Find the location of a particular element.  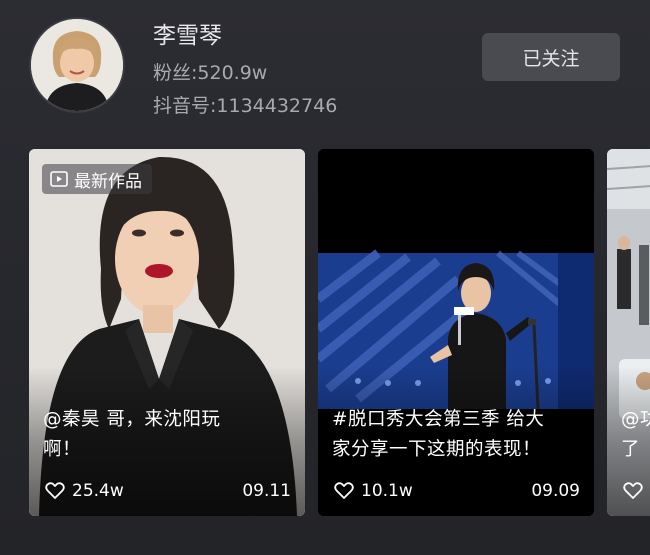

like-count: 10.1w is located at coordinates (387, 491).